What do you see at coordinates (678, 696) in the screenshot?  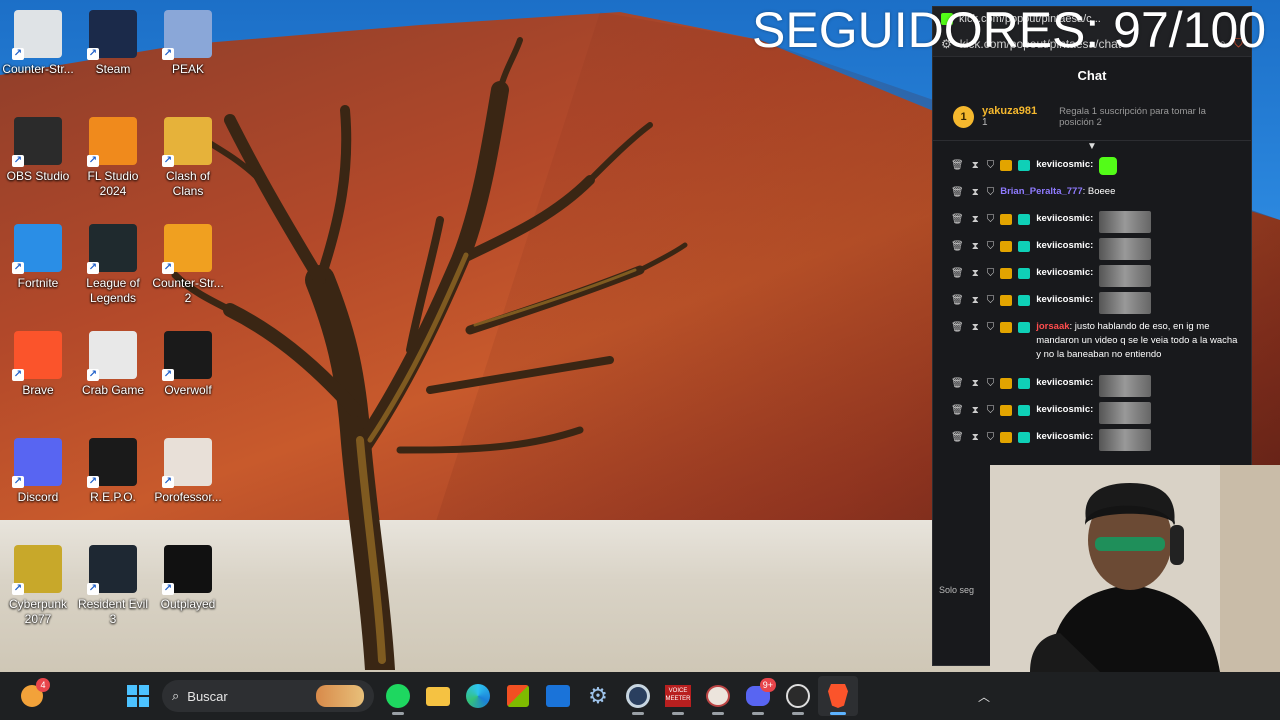 I see `voicemeeter-button: VOICE MEETER` at bounding box center [678, 696].